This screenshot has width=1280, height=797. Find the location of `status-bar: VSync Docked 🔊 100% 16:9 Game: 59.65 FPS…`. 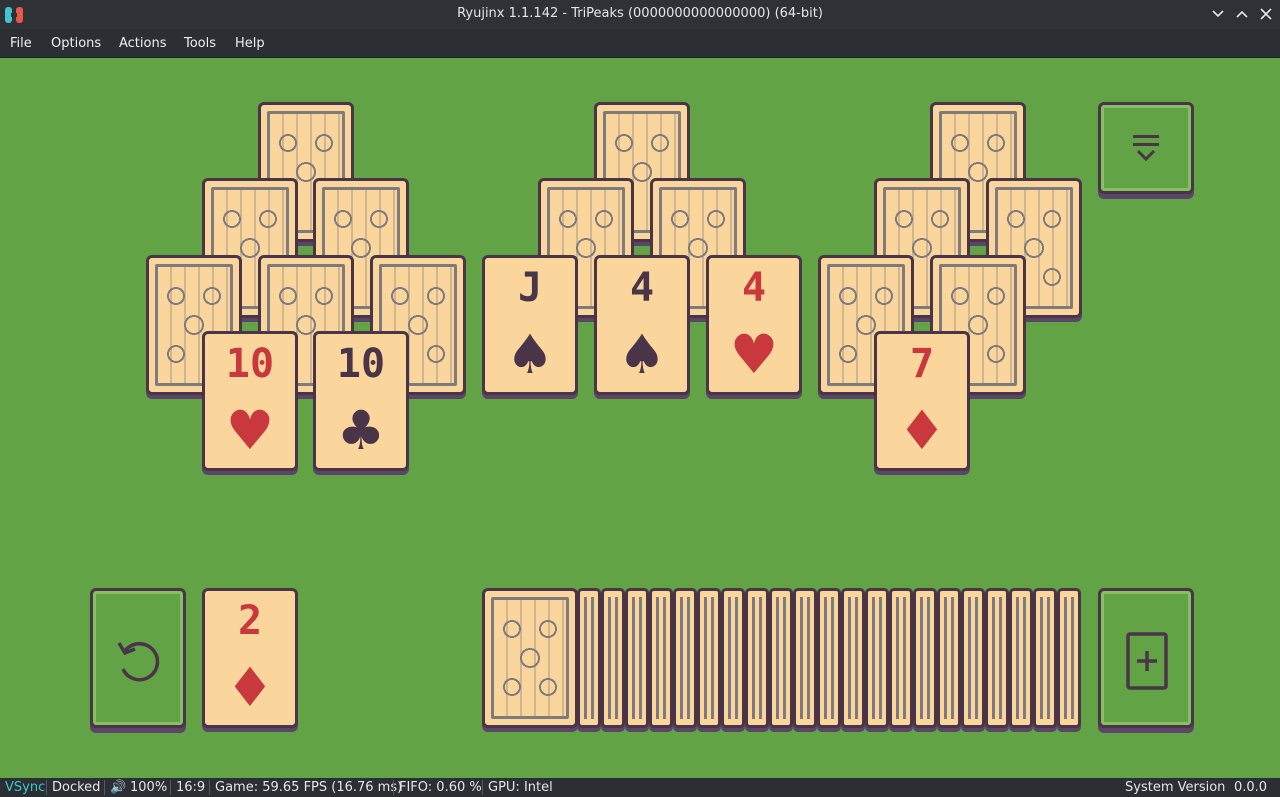

status-bar: VSync Docked 🔊 100% 16:9 Game: 59.65 FPS… is located at coordinates (640, 787).